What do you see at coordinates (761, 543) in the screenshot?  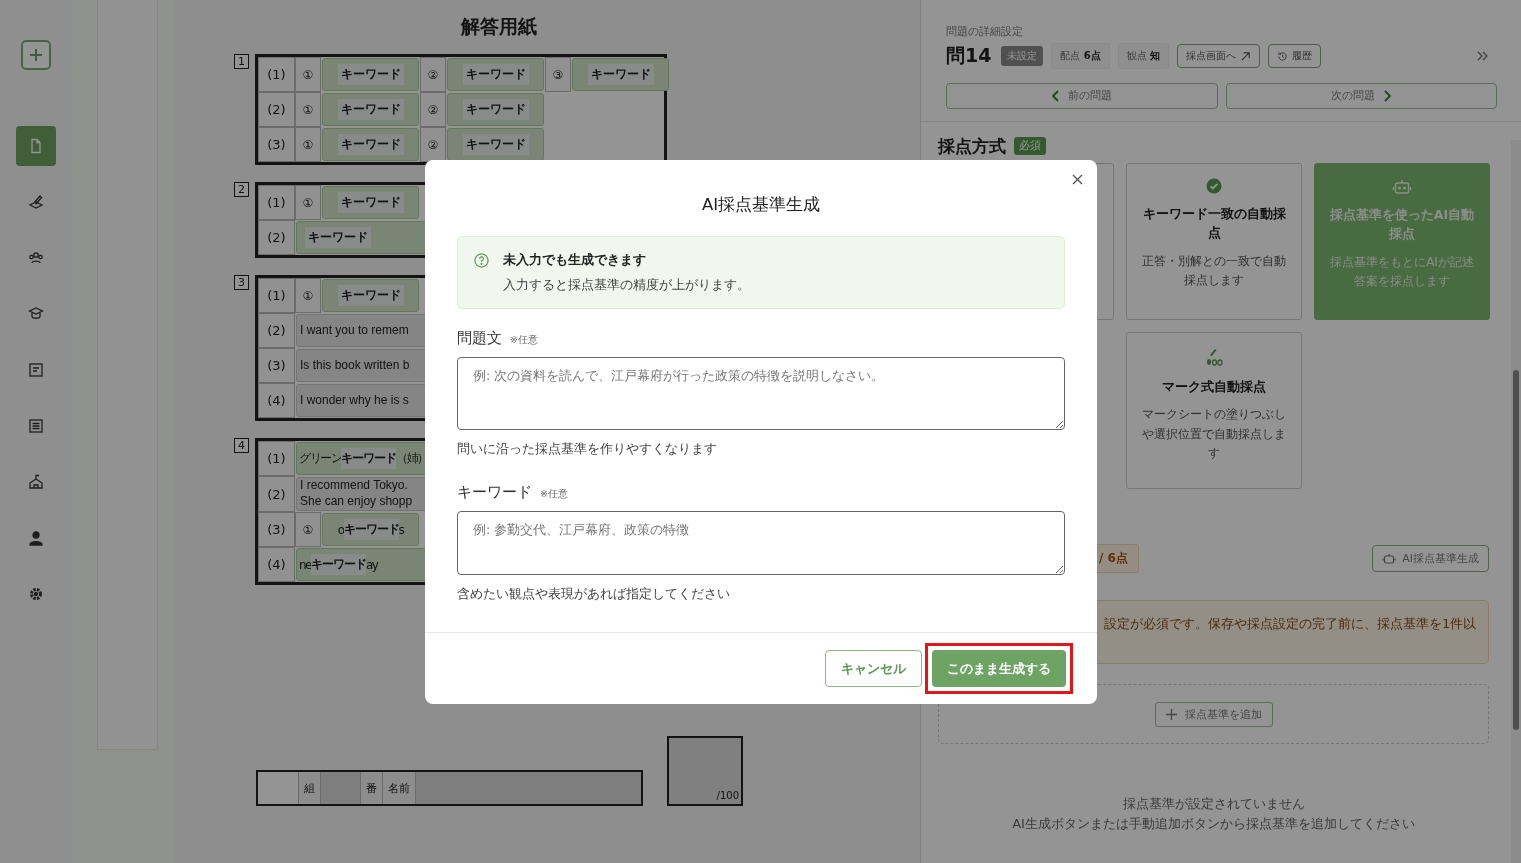 I see `text-field: 例: 参勤交代、江戸幕府、政策の特徴` at bounding box center [761, 543].